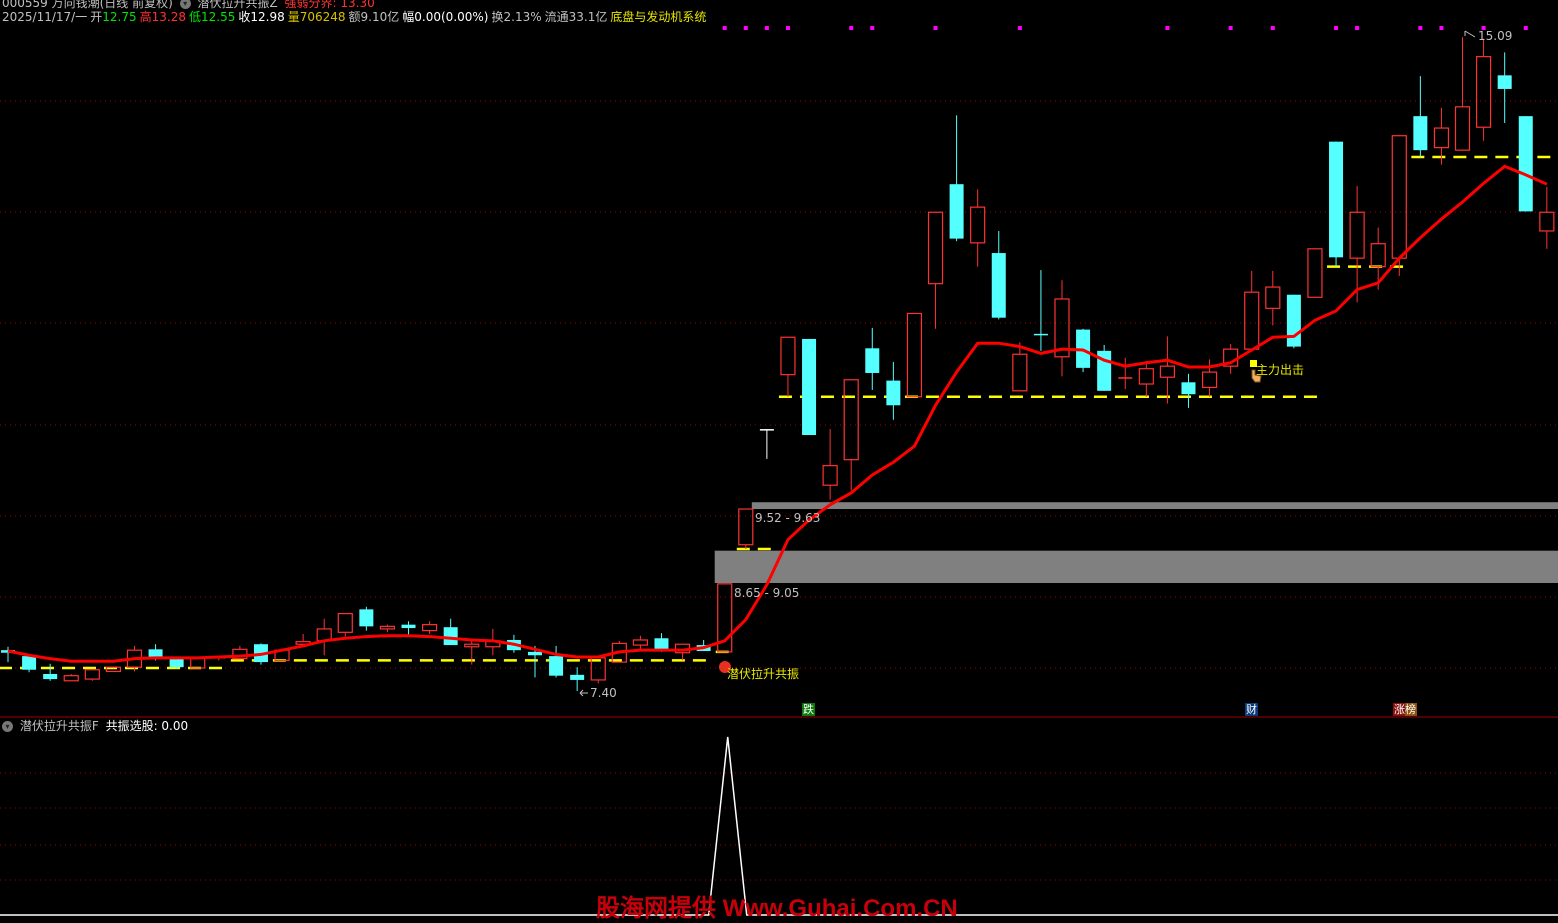 The image size is (1558, 923). I want to click on system-label: 底盘与发动机系统, so click(658, 17).